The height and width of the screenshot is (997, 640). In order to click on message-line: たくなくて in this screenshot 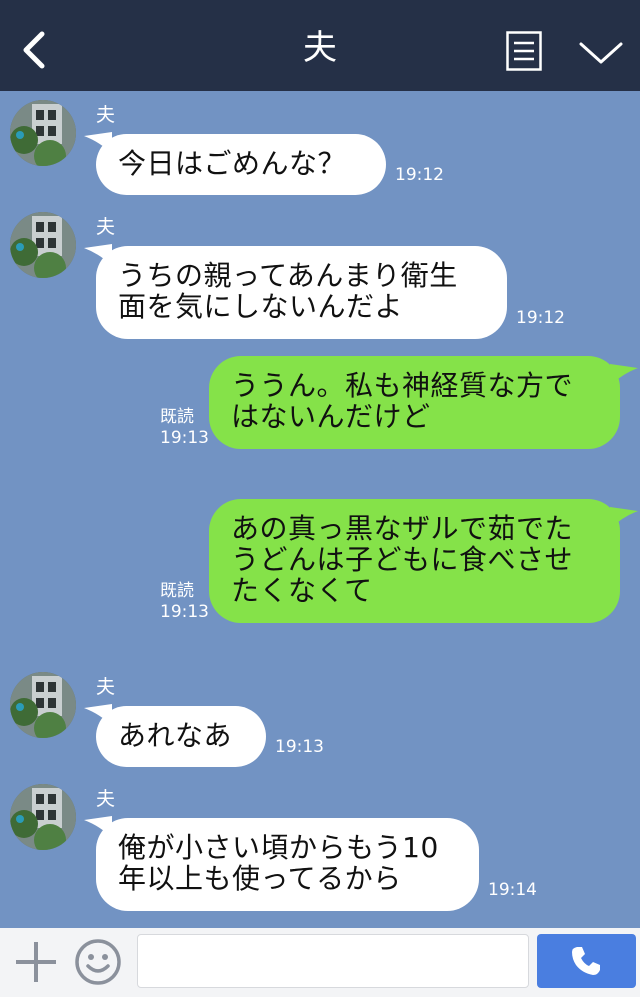, I will do `click(302, 590)`.